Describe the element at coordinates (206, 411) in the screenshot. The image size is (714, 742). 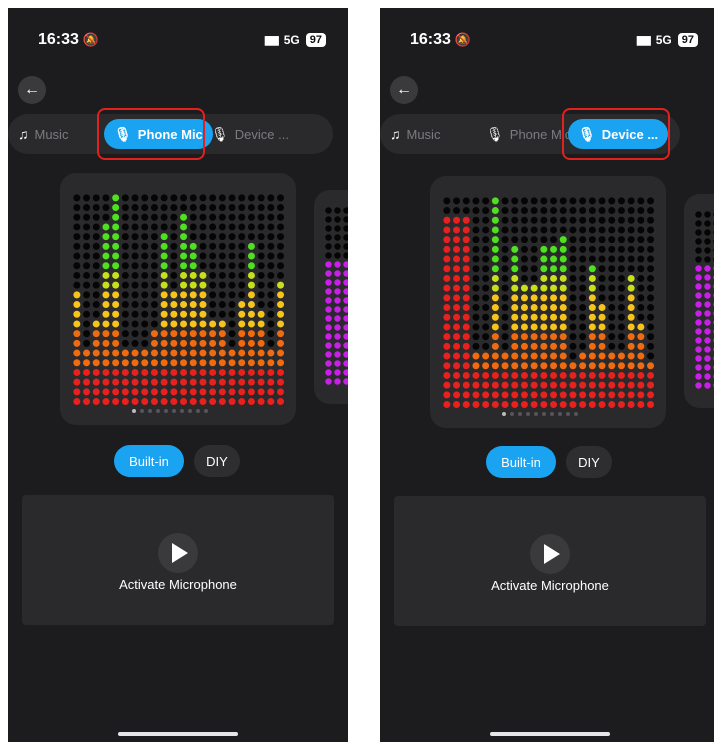
I see `page-dot` at that location.